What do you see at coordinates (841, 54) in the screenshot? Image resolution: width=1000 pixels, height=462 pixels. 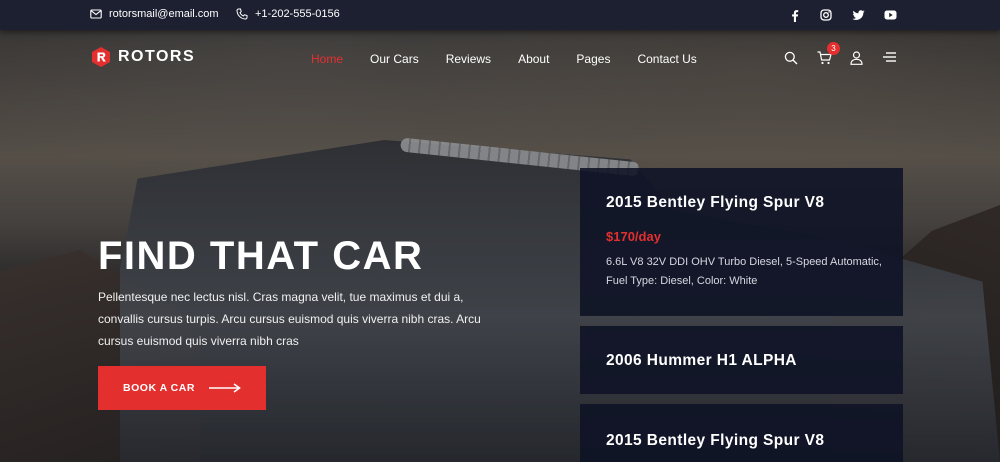 I see `nav-actions: 3` at bounding box center [841, 54].